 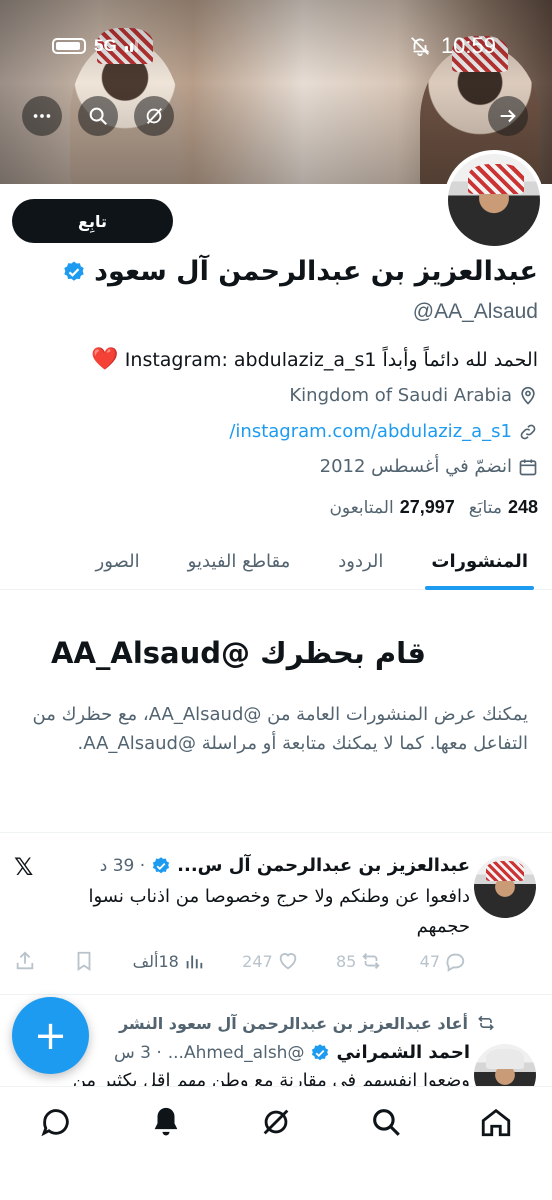 What do you see at coordinates (131, 46) in the screenshot?
I see `signal-icon` at bounding box center [131, 46].